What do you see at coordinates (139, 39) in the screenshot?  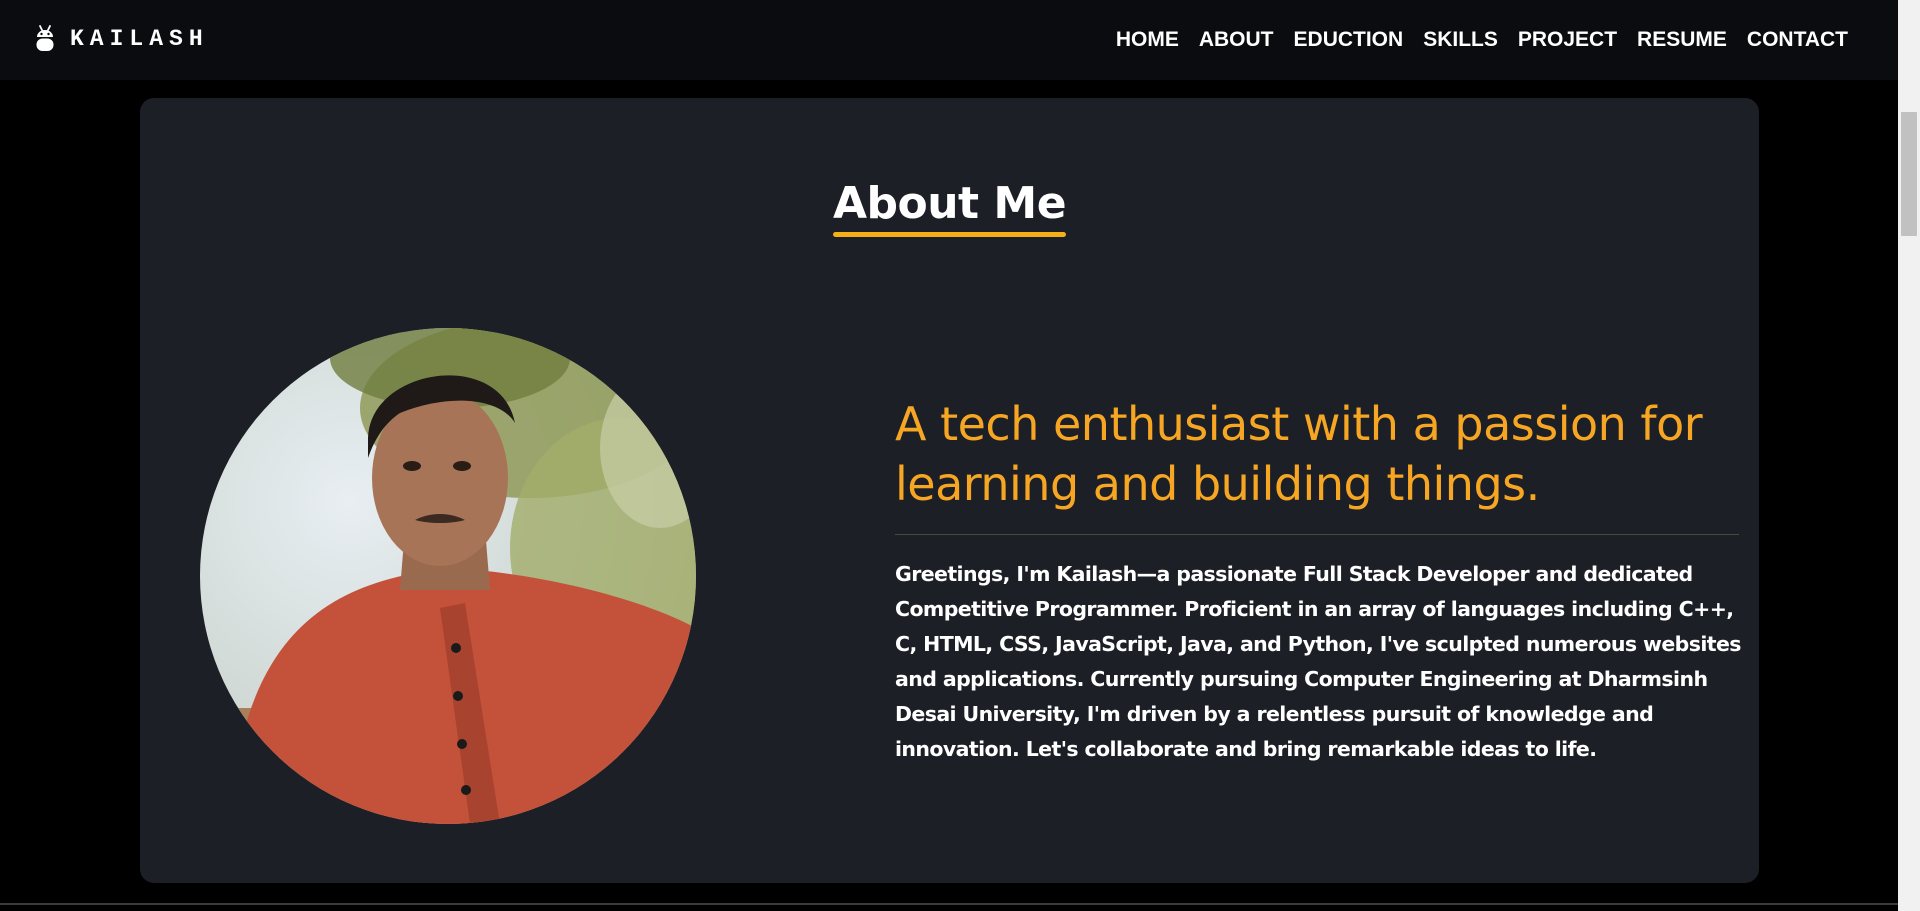 I see `brand-name: KAILASH` at bounding box center [139, 39].